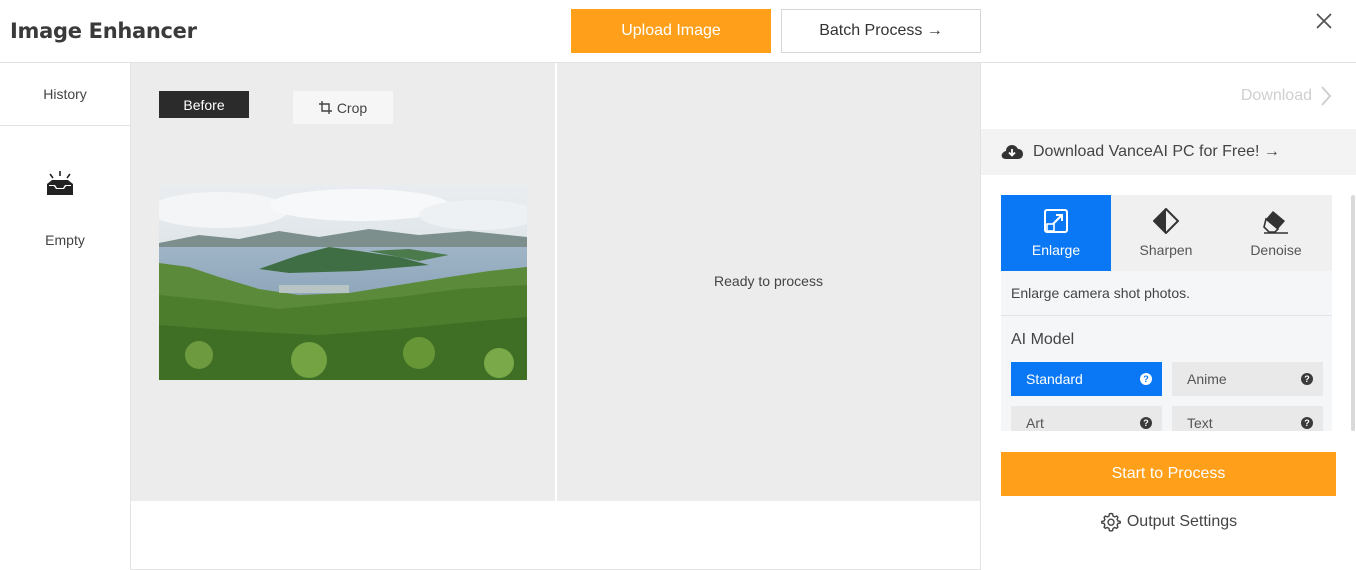  Describe the element at coordinates (1012, 152) in the screenshot. I see `cloud-download-icon` at that location.